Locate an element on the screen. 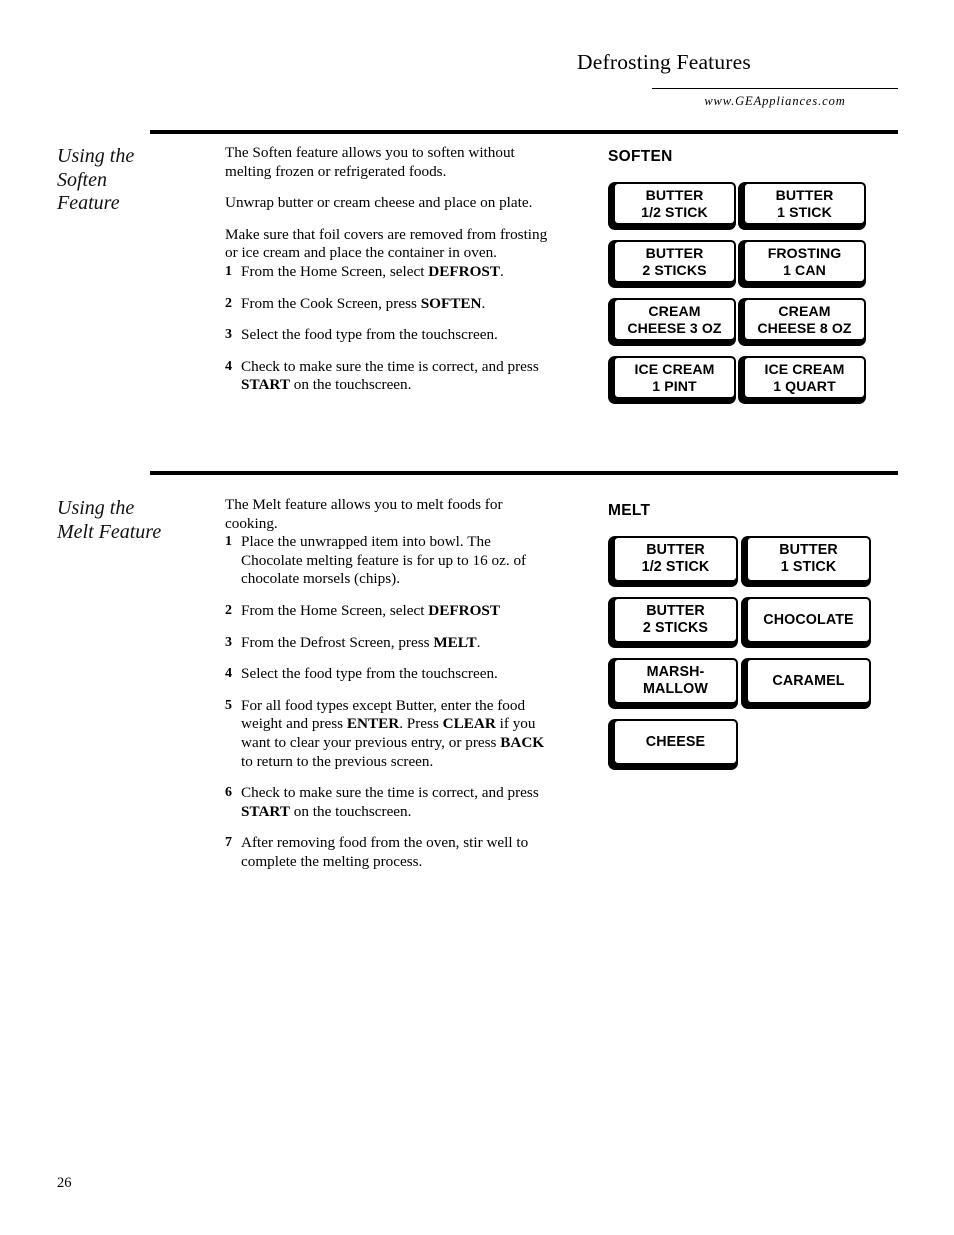  step-text: From the Cook Screen, press SOFTEN. is located at coordinates (363, 303).